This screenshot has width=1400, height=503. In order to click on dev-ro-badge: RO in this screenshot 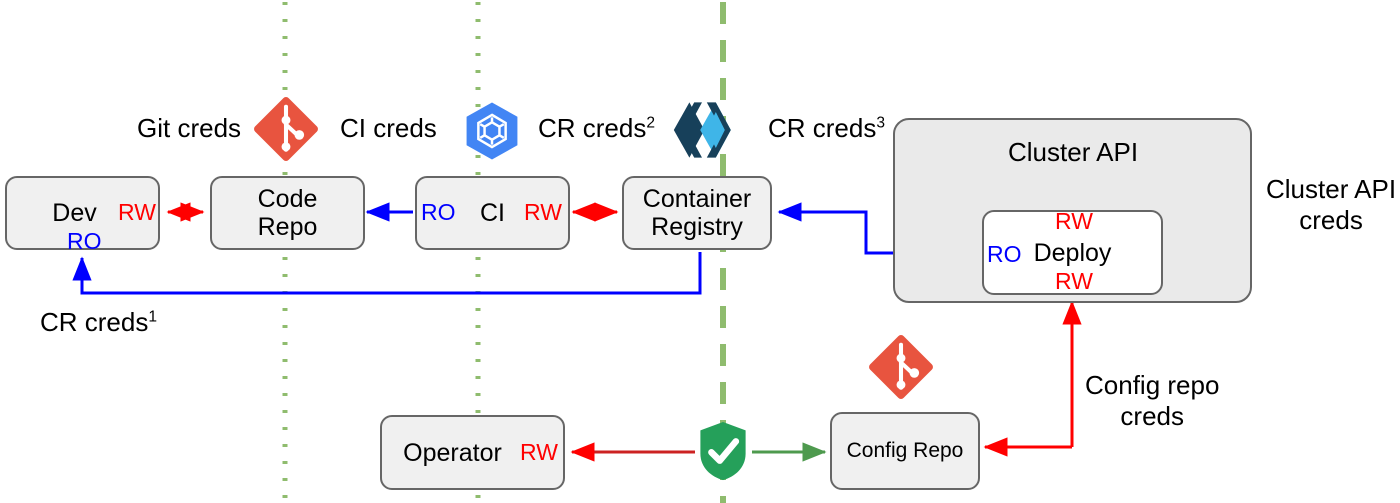, I will do `click(84, 241)`.